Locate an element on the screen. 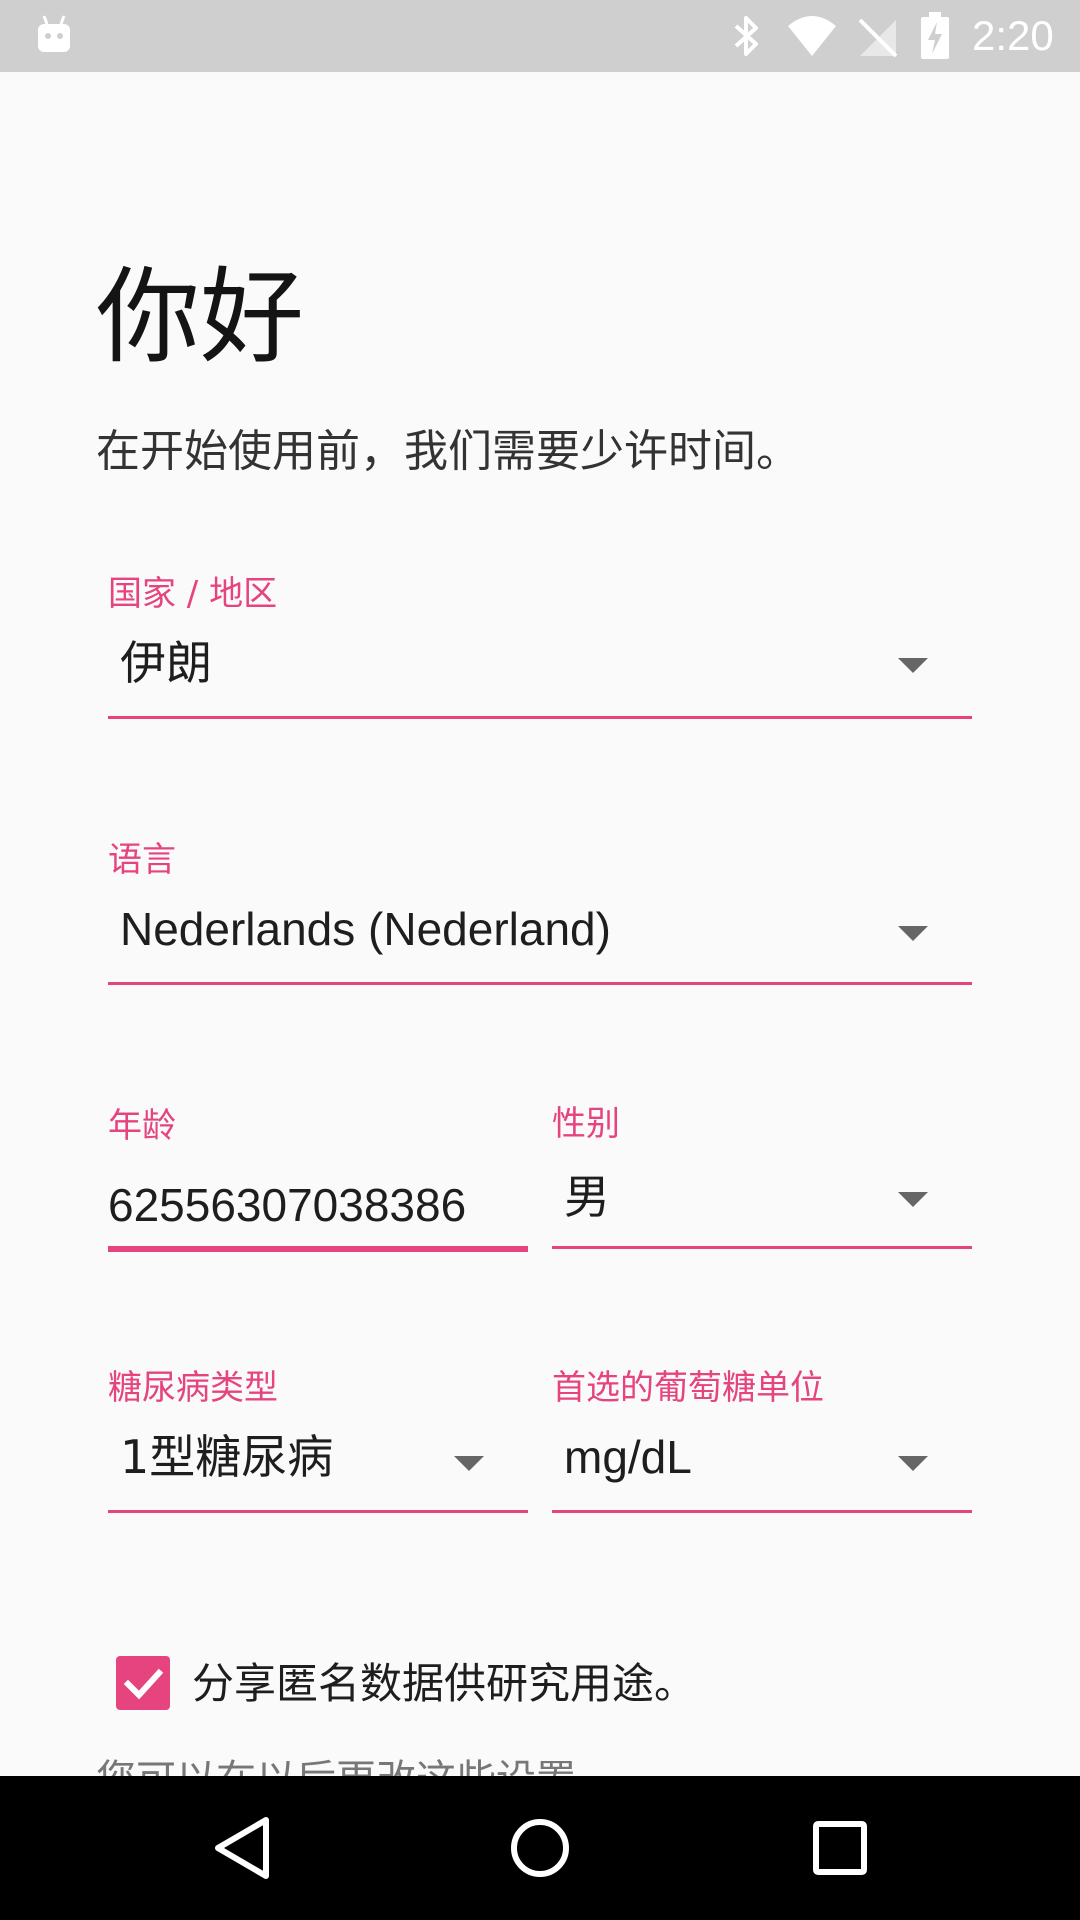 Image resolution: width=1080 pixels, height=1920 pixels. diabetes-type-dropdown: 糖尿病类型 1型糖尿病 is located at coordinates (318, 1440).